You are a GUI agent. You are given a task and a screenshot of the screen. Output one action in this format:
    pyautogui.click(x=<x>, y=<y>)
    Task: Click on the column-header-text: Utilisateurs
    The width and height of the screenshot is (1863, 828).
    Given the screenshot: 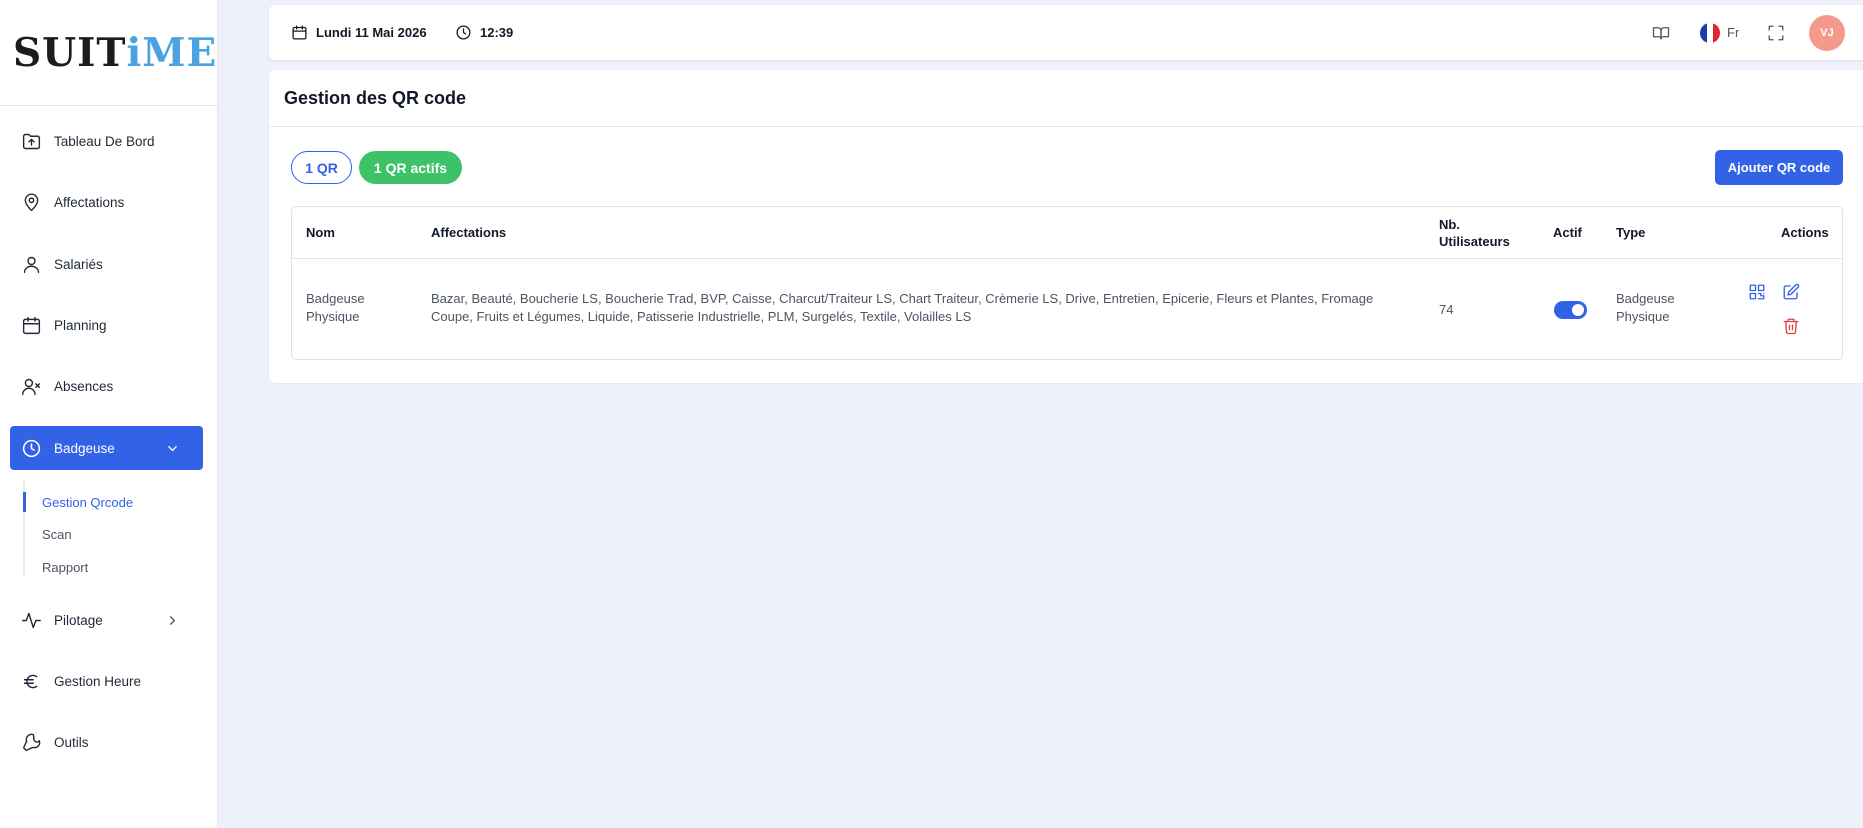 What is the action you would take?
    pyautogui.click(x=1474, y=241)
    